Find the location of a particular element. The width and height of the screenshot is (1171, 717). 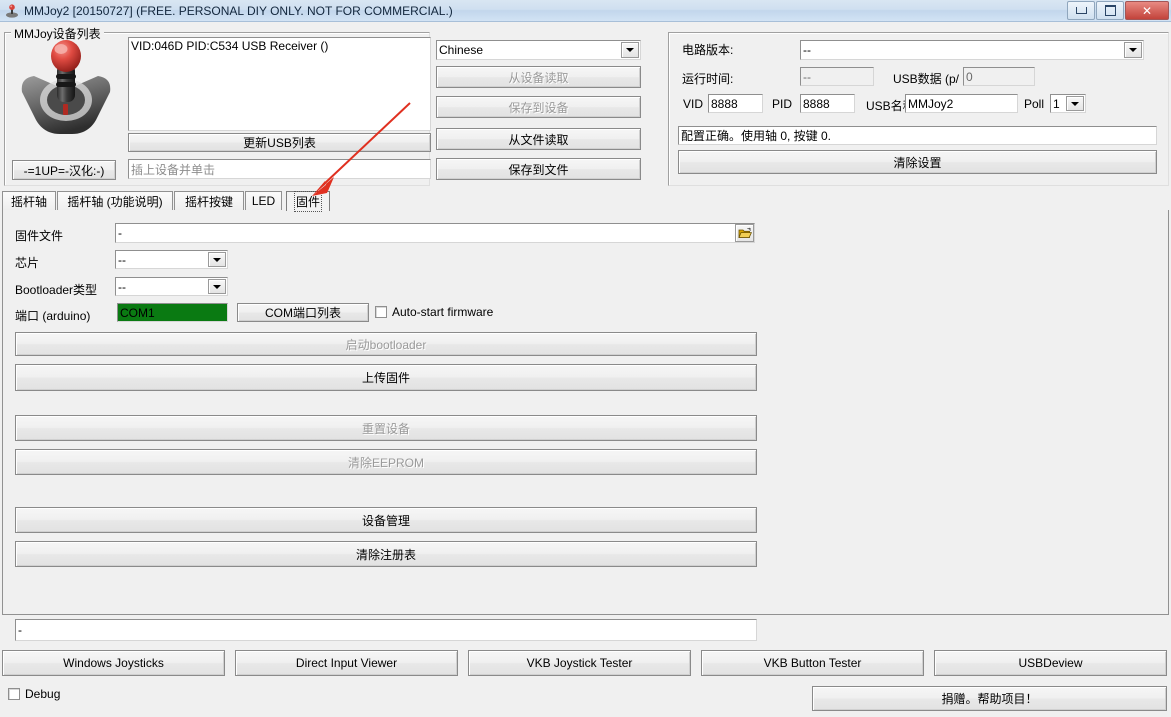

tab-firmware: 固件 is located at coordinates (308, 201).